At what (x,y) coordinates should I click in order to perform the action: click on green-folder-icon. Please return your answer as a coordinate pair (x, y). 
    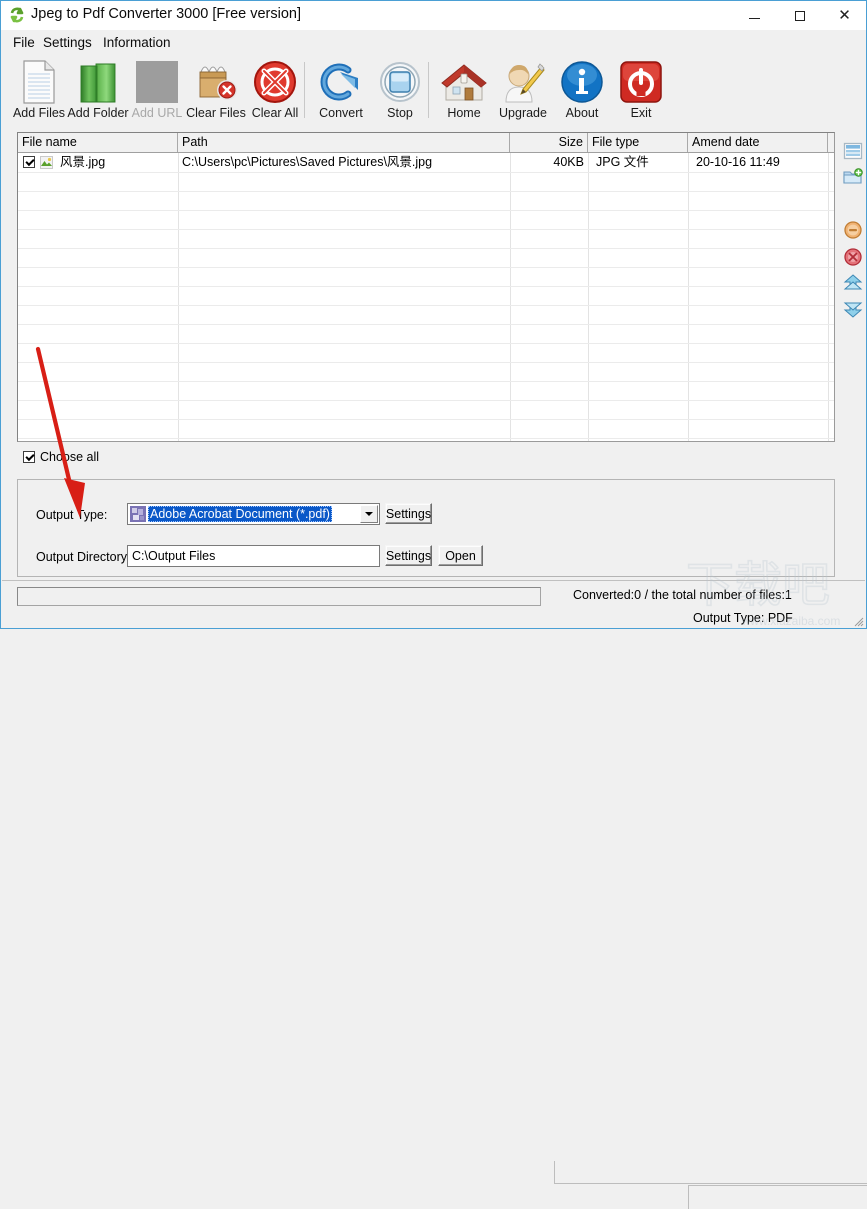
    Looking at the image, I should click on (98, 81).